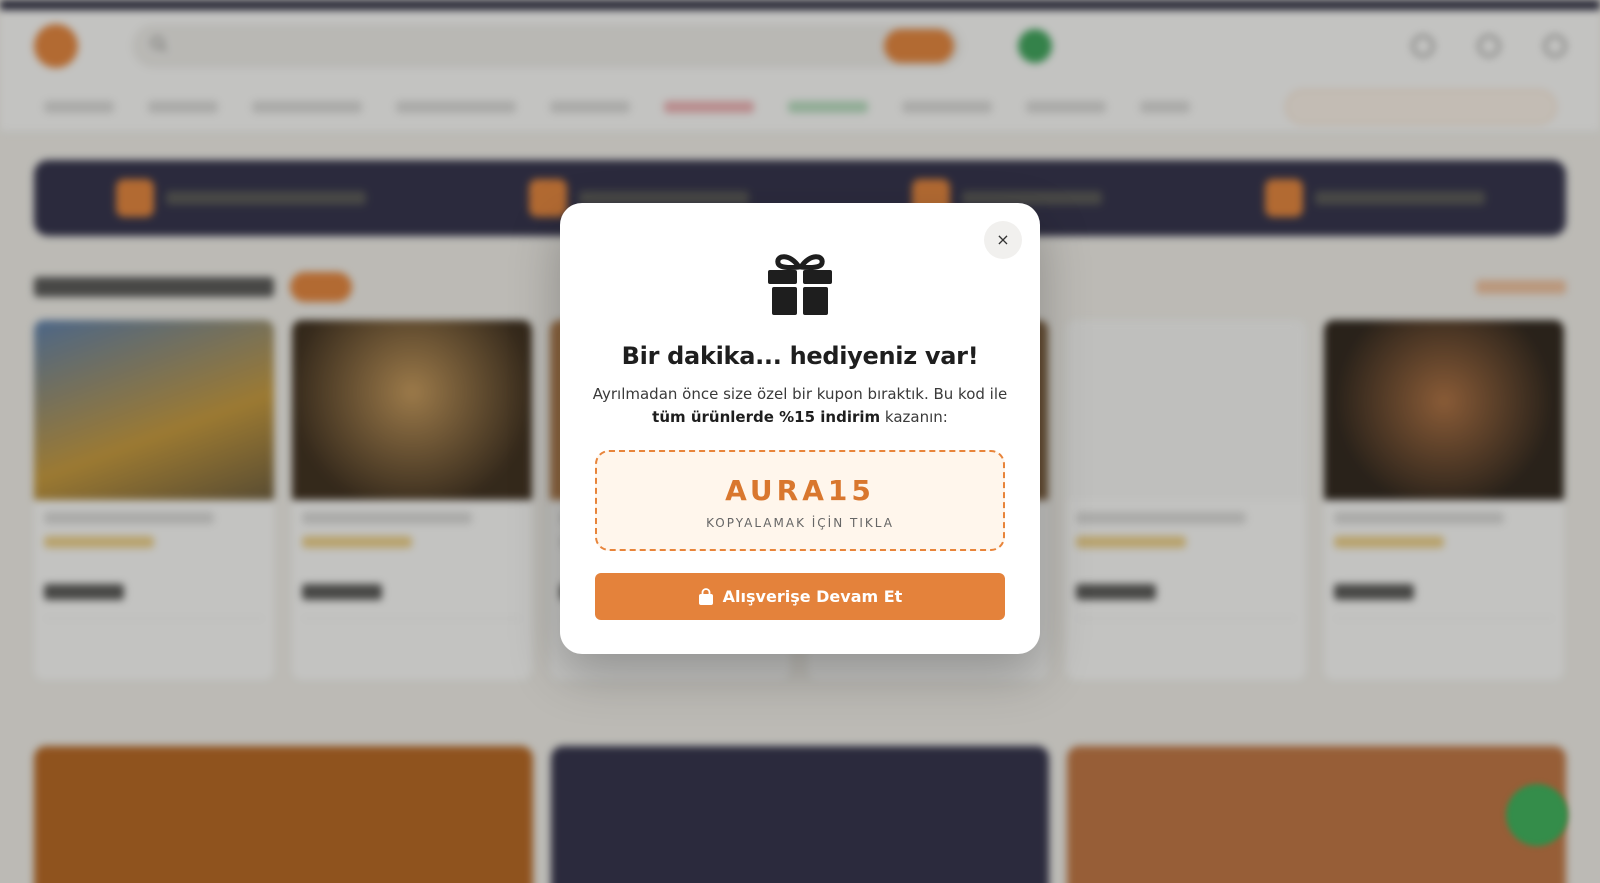  What do you see at coordinates (800, 356) in the screenshot?
I see `modal-title: Bir dakika... hediyeniz var!` at bounding box center [800, 356].